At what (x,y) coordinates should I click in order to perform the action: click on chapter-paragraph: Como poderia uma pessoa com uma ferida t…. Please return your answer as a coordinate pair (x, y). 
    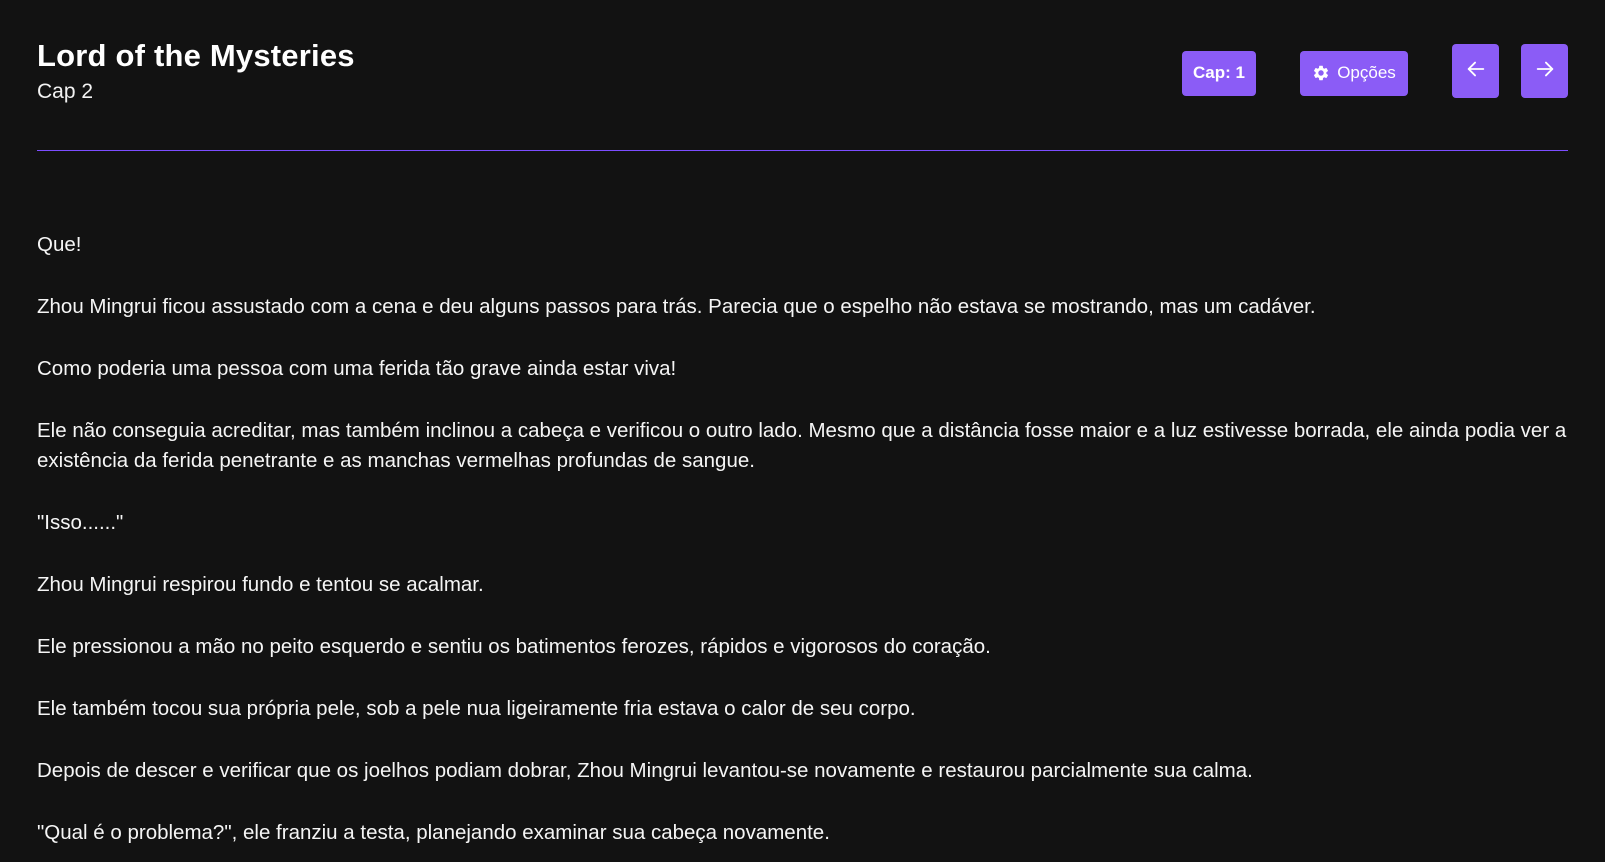
    Looking at the image, I should click on (357, 368).